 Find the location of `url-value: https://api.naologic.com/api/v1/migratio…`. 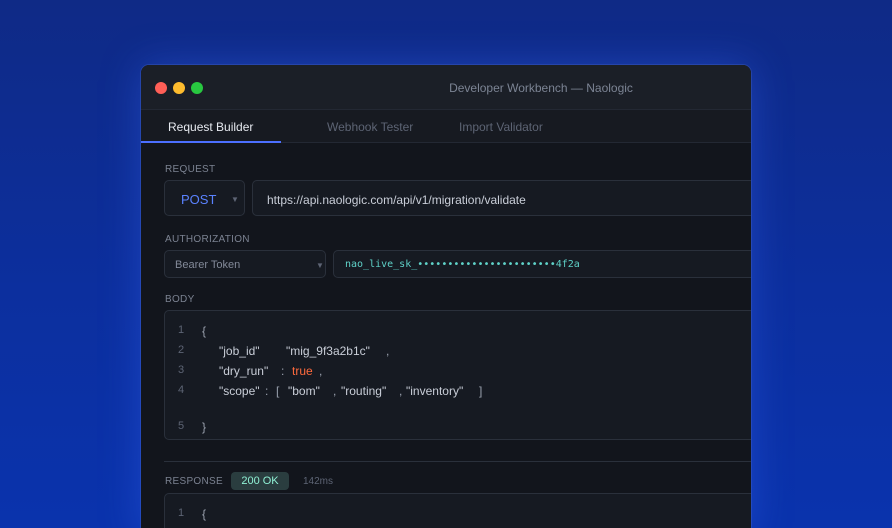

url-value: https://api.naologic.com/api/v1/migratio… is located at coordinates (396, 200).